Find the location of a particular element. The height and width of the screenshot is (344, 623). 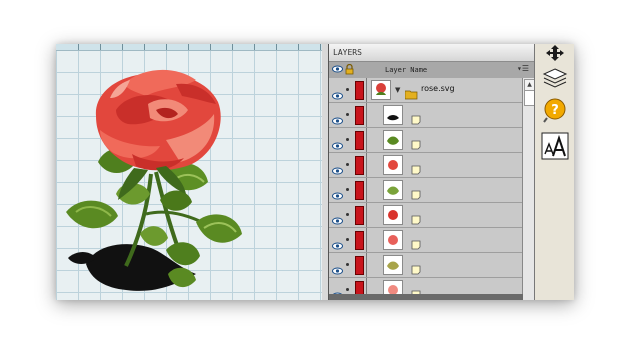

layers-header: Layer Name ▾☰ is located at coordinates (432, 70).